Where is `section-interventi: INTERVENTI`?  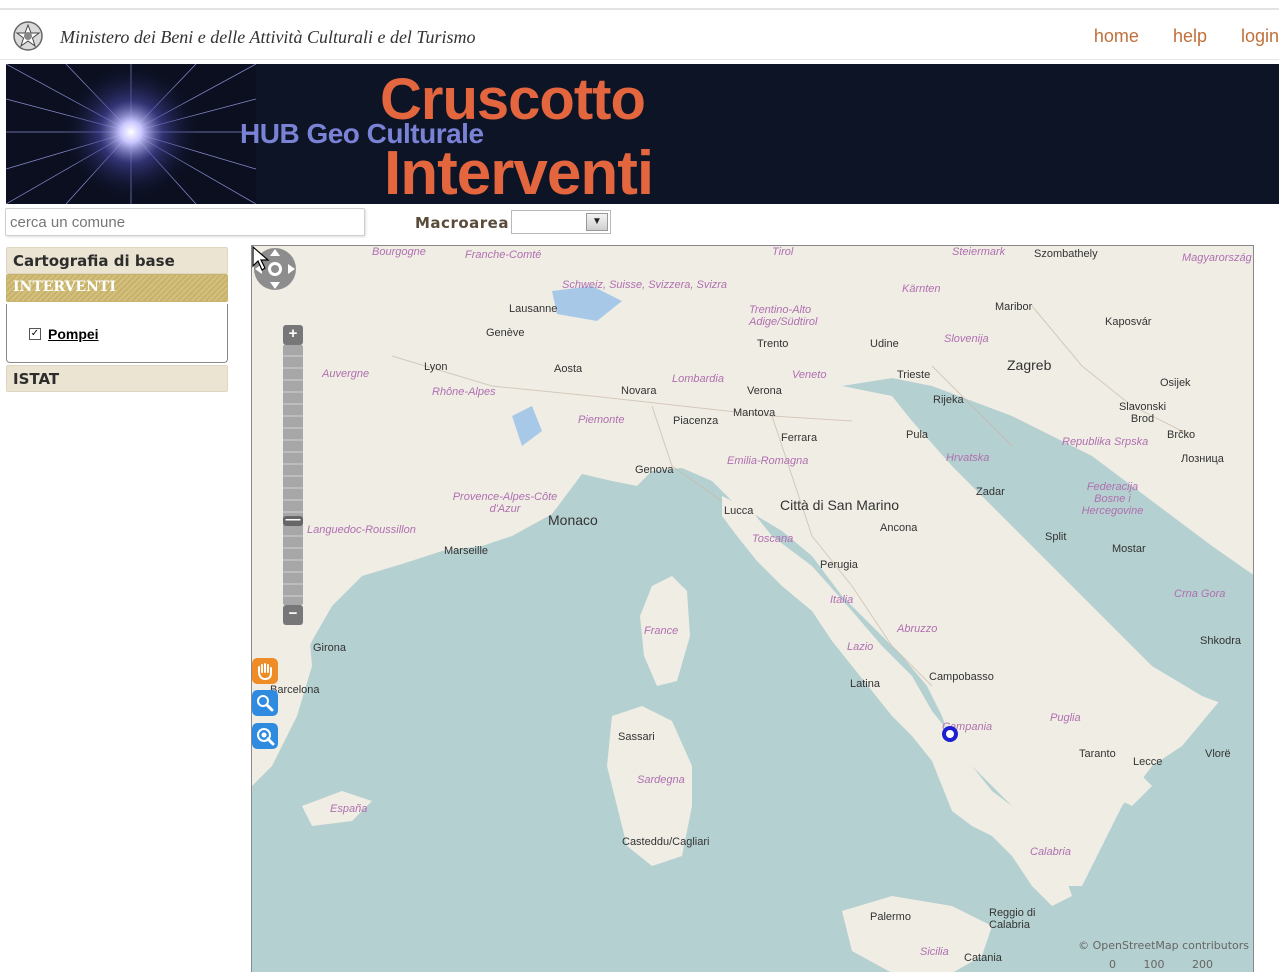 section-interventi: INTERVENTI is located at coordinates (117, 288).